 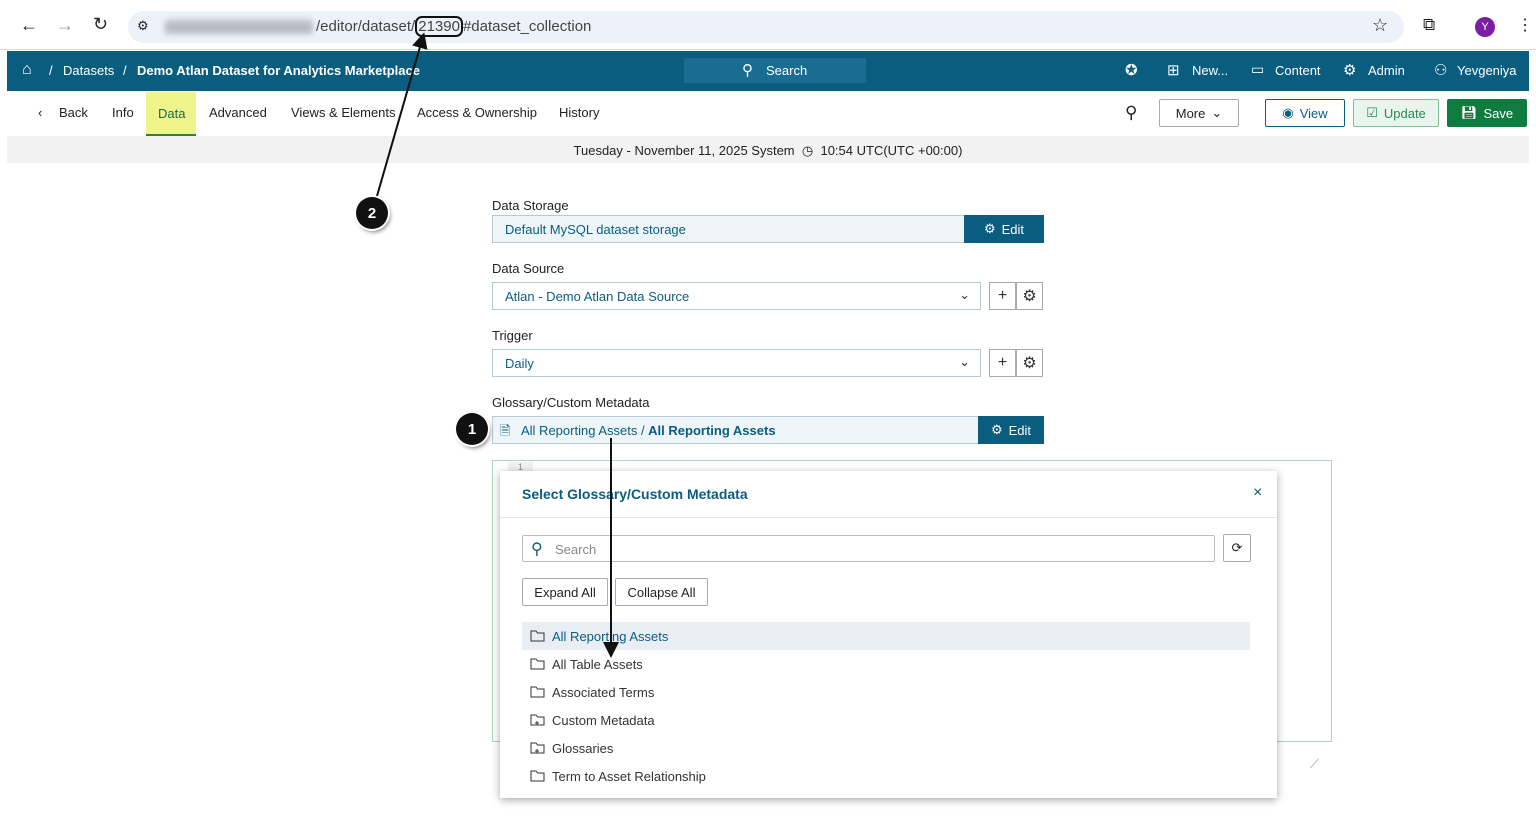 What do you see at coordinates (497, 345) in the screenshot?
I see `annotation-arrows` at bounding box center [497, 345].